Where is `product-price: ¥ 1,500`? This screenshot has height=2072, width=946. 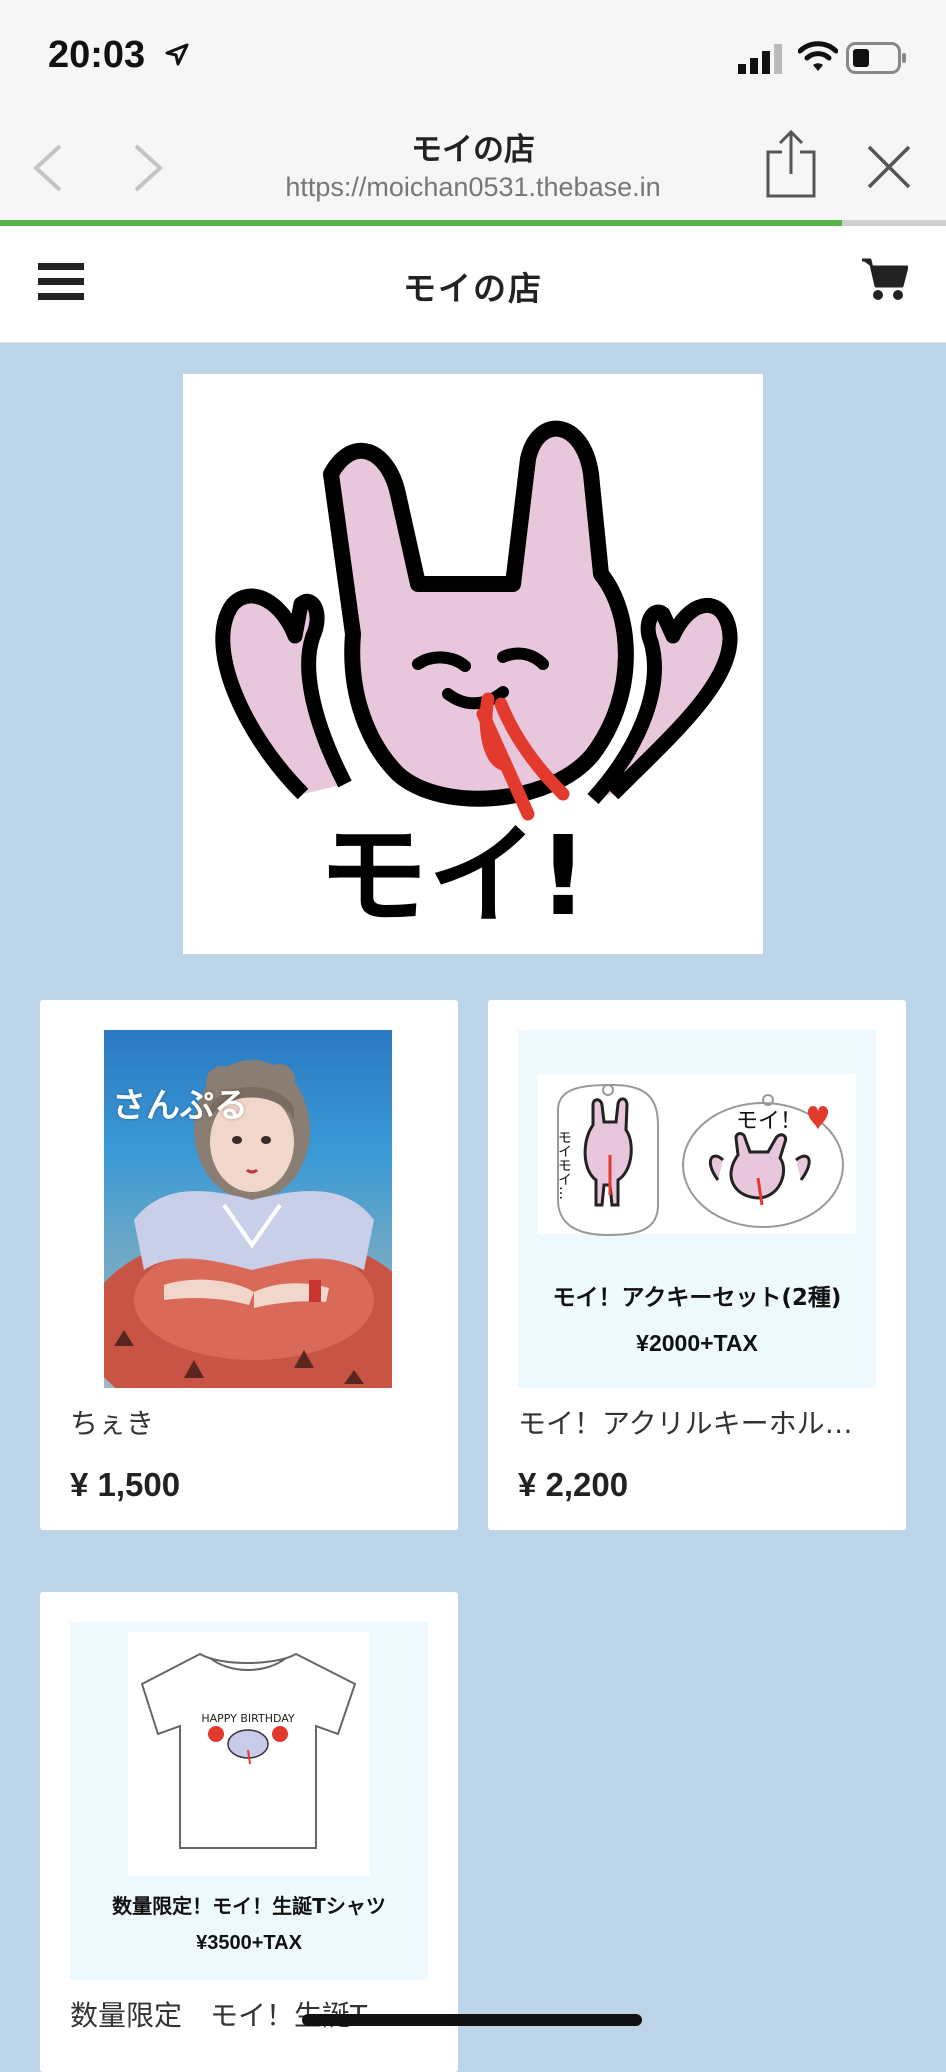 product-price: ¥ 1,500 is located at coordinates (125, 1484).